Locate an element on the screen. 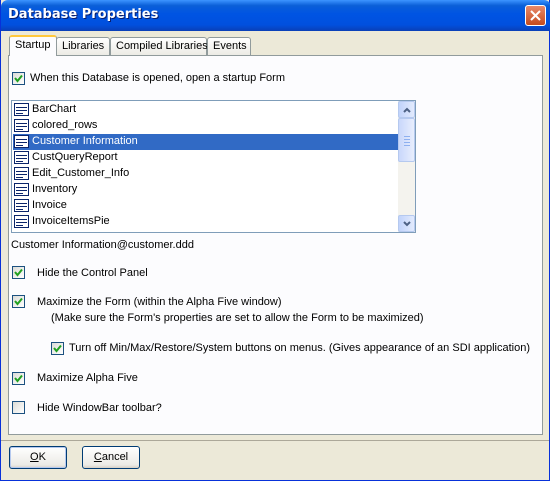  close-button is located at coordinates (535, 15).